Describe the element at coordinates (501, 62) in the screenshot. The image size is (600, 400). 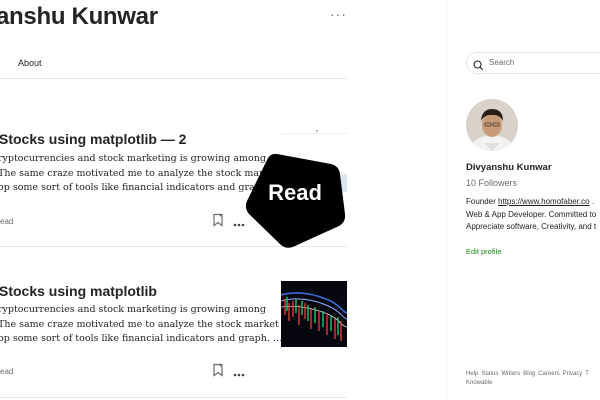
I see `search-placeholder: Search` at that location.